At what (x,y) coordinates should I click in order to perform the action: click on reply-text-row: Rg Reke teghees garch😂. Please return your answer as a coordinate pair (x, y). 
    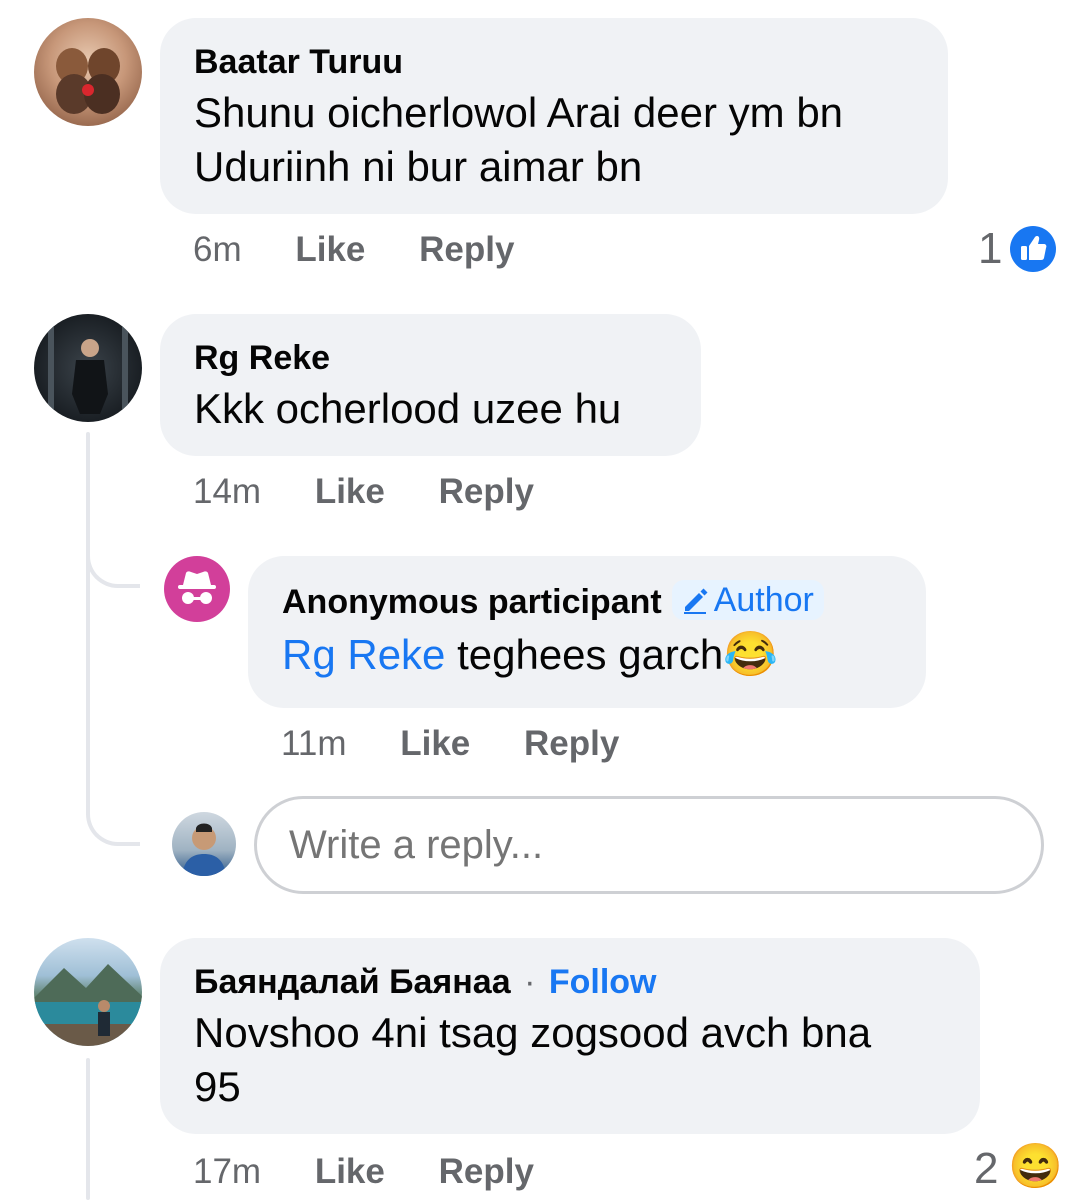
    Looking at the image, I should click on (587, 655).